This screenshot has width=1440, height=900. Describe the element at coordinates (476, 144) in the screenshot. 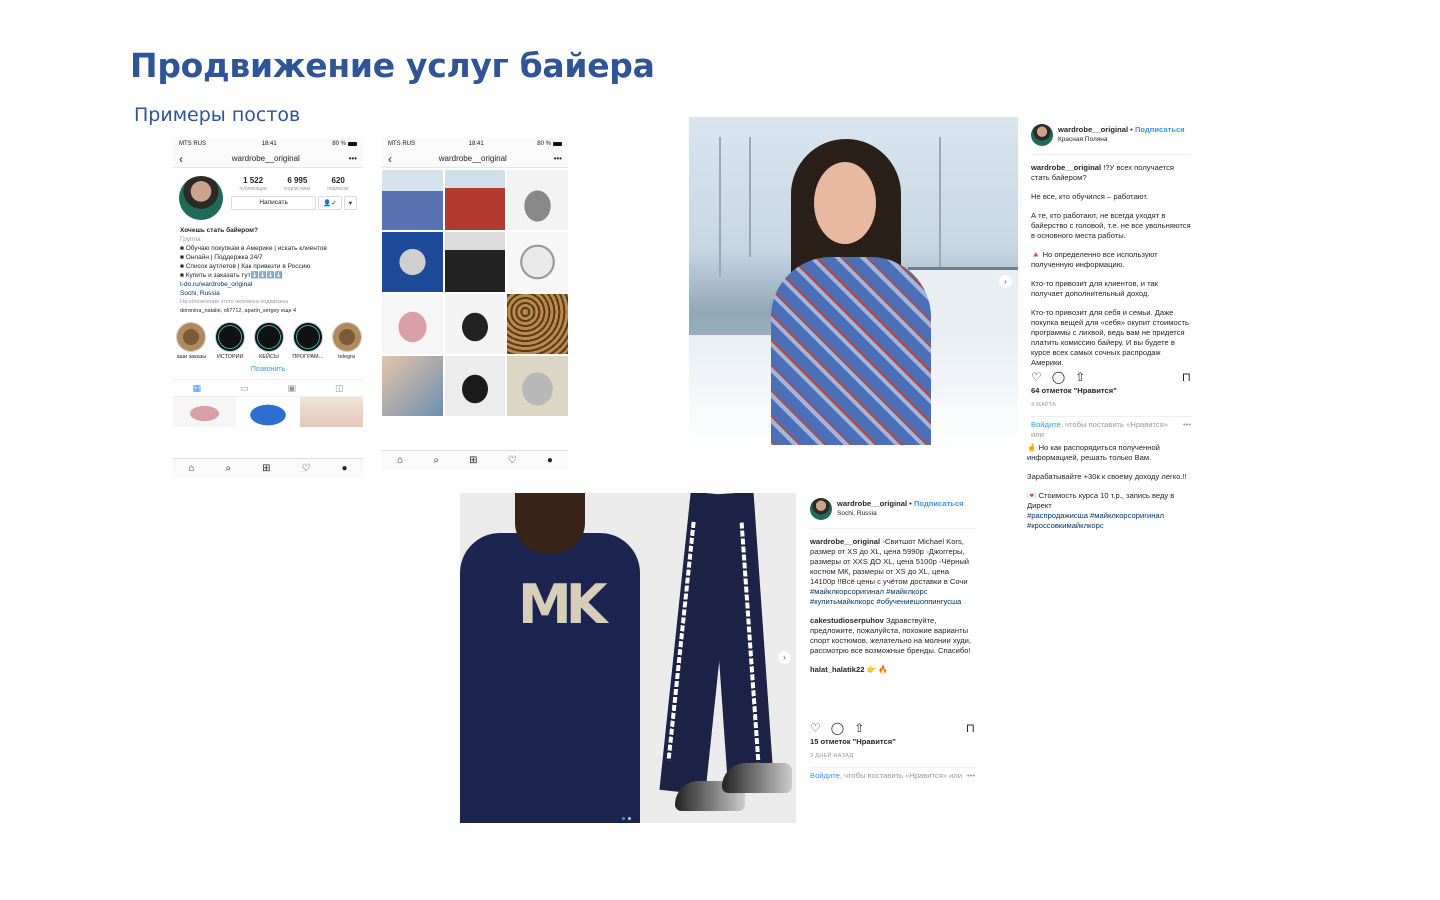

I see `clock: 18:41` at that location.